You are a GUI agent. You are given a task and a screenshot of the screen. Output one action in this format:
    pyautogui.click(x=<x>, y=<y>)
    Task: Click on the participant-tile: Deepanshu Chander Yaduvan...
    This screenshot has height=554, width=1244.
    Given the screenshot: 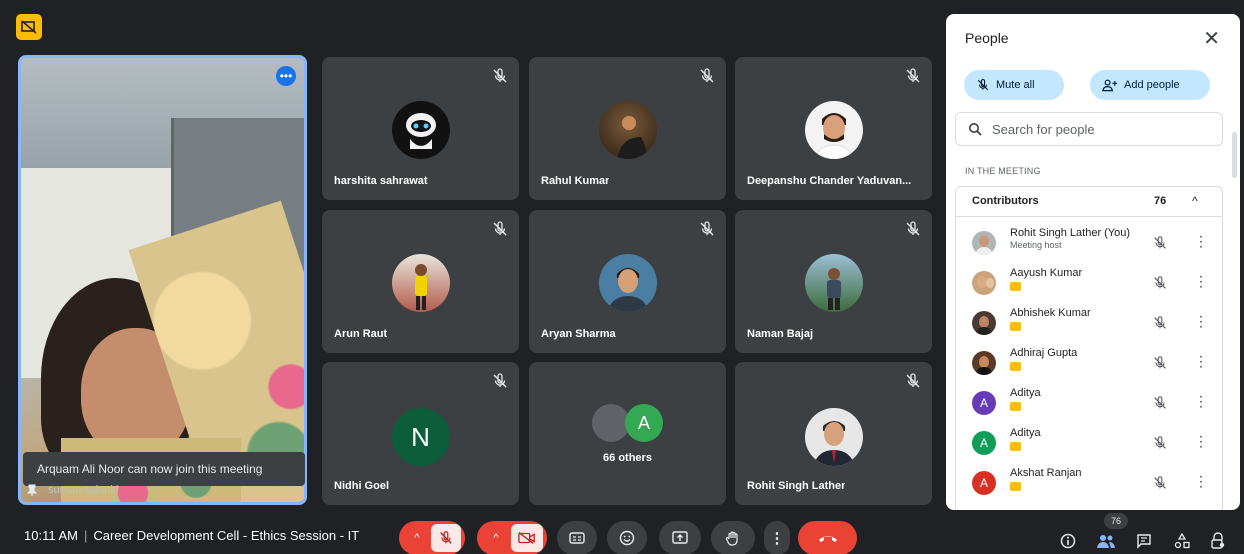 What is the action you would take?
    pyautogui.click(x=833, y=128)
    